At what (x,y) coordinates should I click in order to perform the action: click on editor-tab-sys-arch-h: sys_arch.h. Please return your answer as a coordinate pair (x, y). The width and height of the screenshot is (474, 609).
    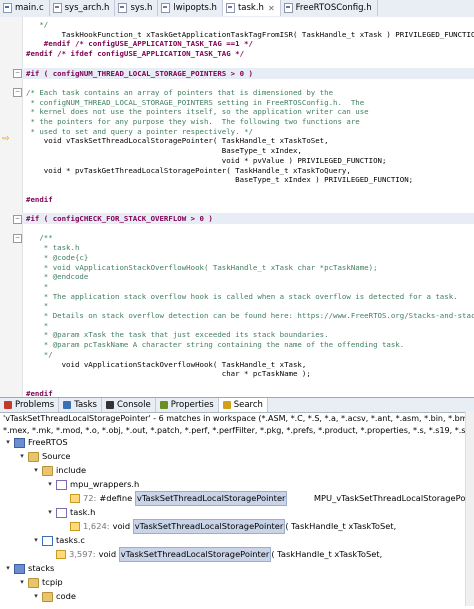
    Looking at the image, I should click on (83, 8).